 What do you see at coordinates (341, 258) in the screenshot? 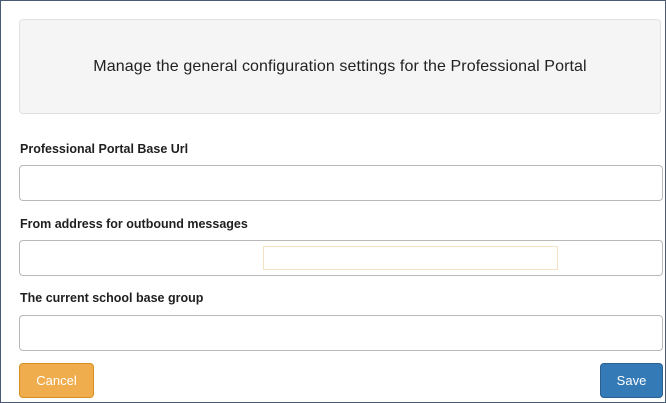
I see `from-address-input` at bounding box center [341, 258].